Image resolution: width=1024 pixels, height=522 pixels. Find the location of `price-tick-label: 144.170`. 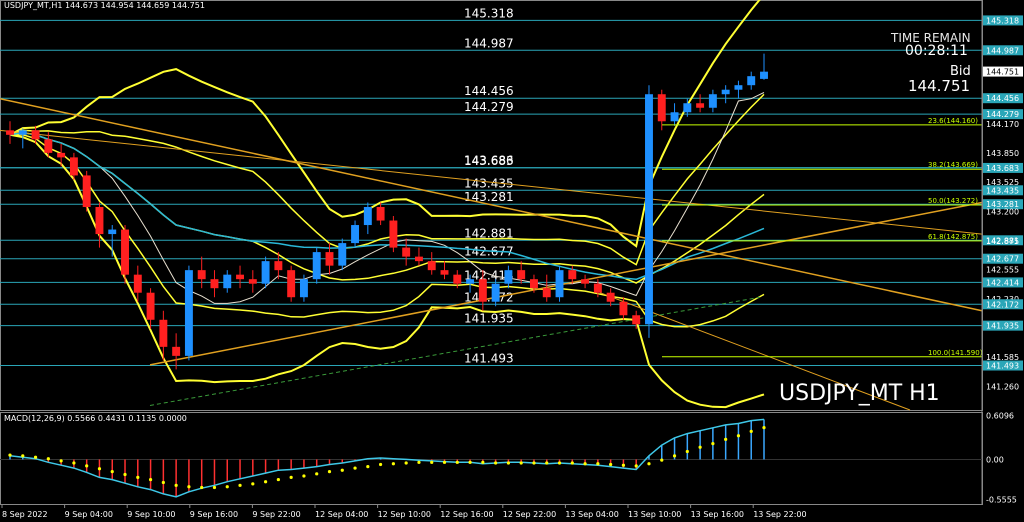

price-tick-label: 144.170 is located at coordinates (1002, 124).